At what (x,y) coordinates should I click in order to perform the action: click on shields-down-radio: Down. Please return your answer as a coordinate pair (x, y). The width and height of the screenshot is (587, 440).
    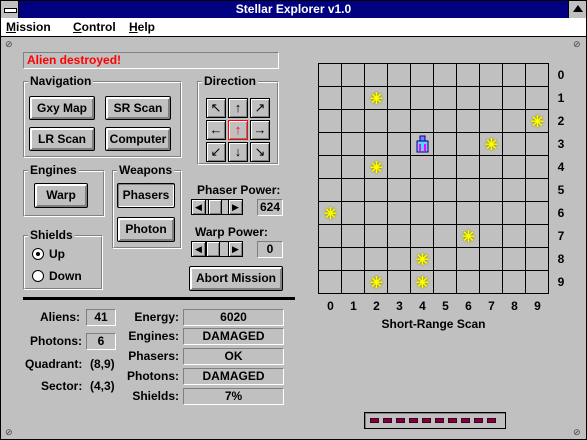
    Looking at the image, I should click on (57, 276).